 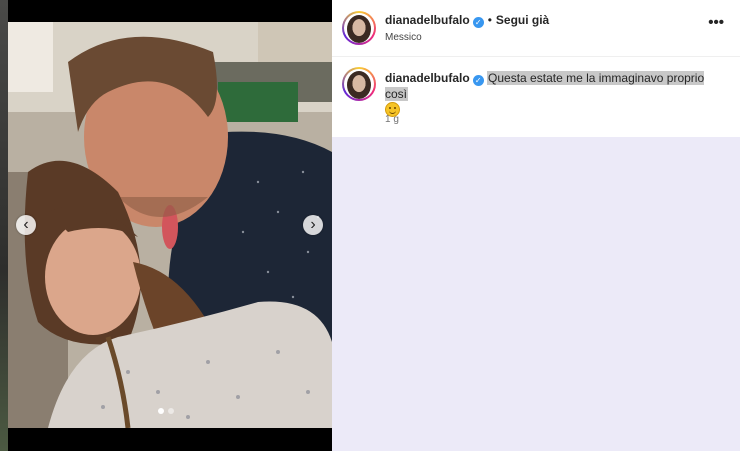 I want to click on carousel-dots, so click(x=166, y=411).